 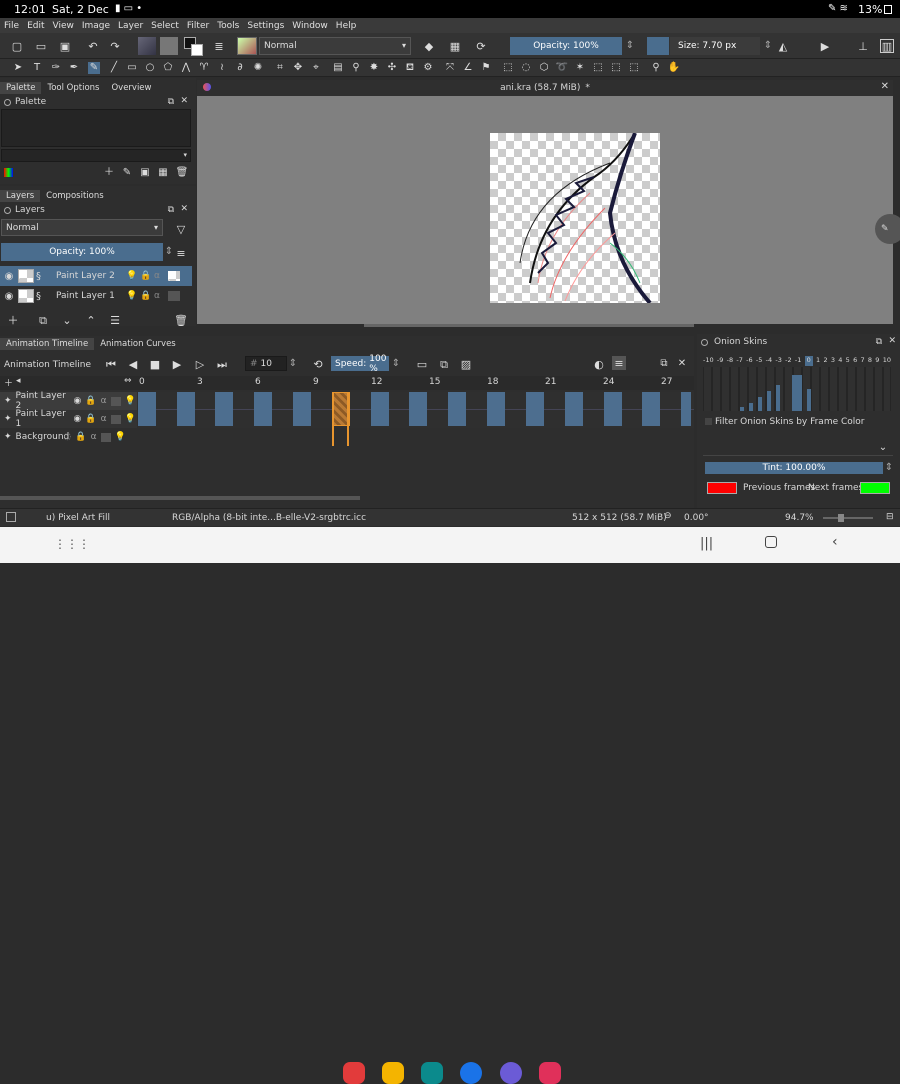 What do you see at coordinates (310, 26) in the screenshot?
I see `menu-window: Window` at bounding box center [310, 26].